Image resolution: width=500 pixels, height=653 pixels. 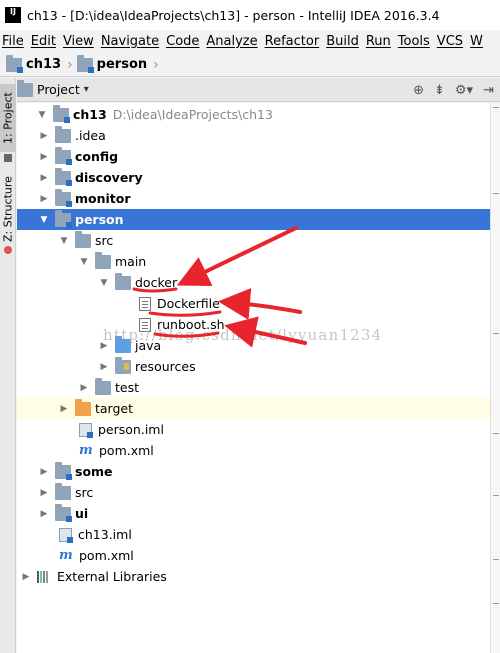 I want to click on tree-item-label: src, so click(x=84, y=492).